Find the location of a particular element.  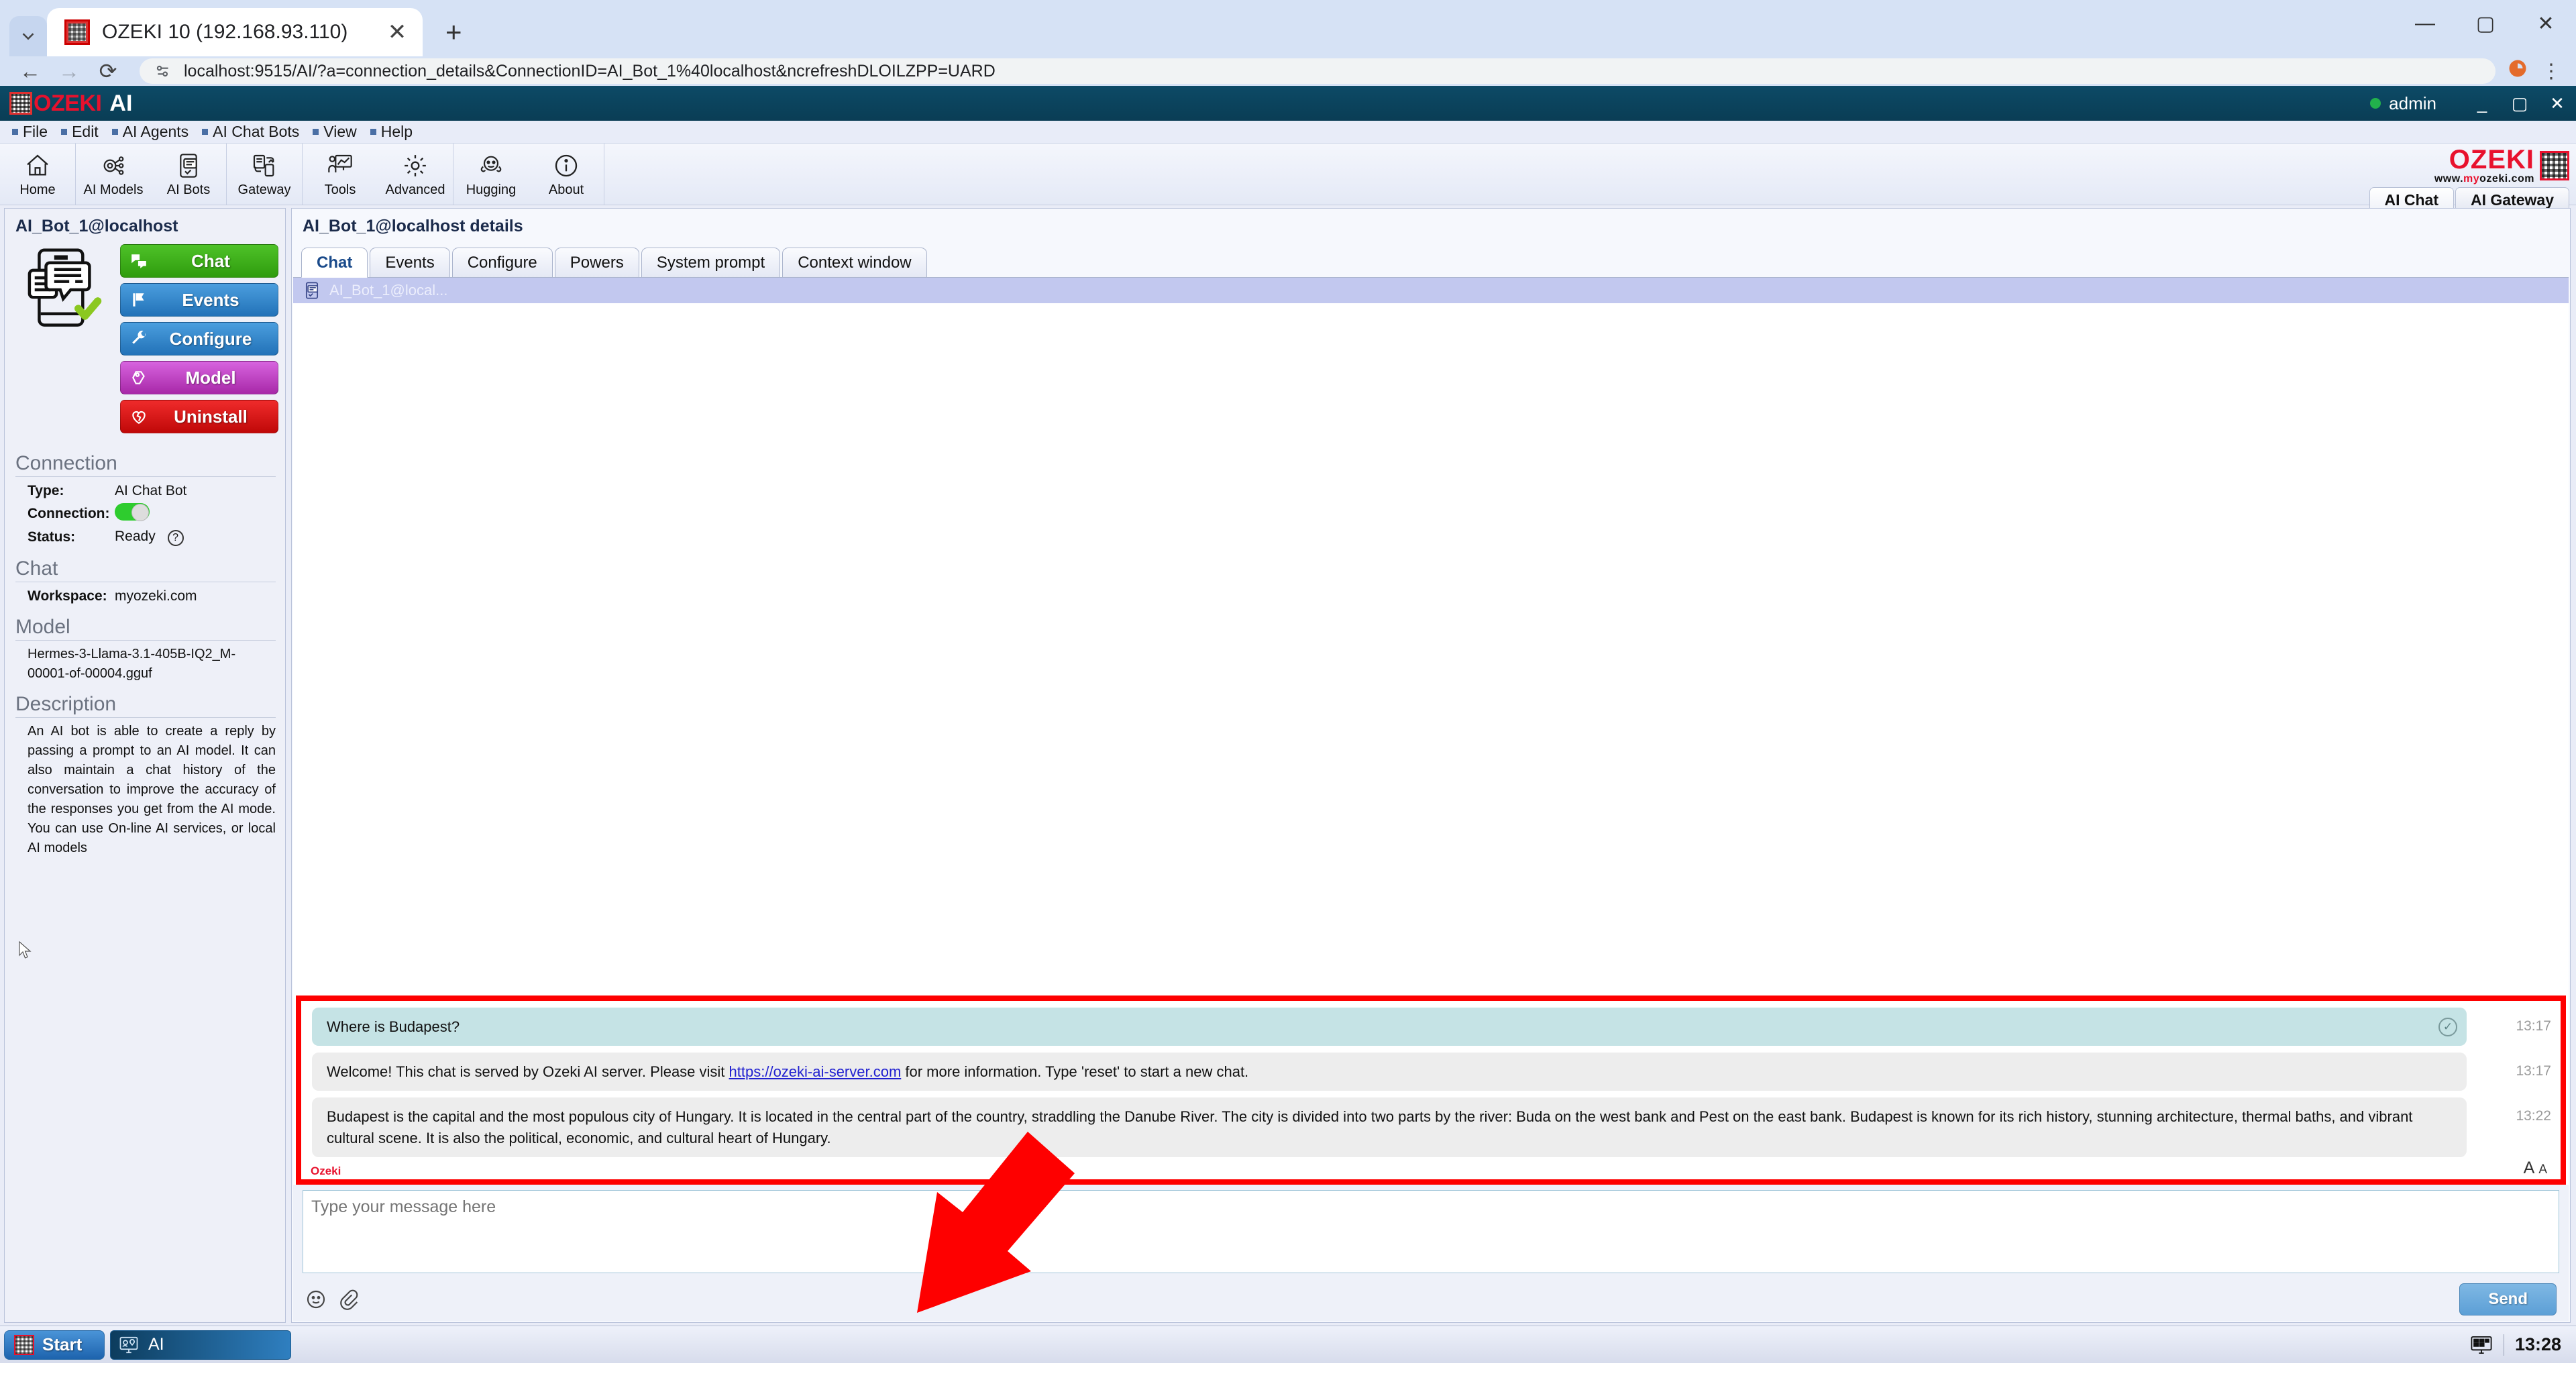

uninstall-button: Uninstall is located at coordinates (199, 416).